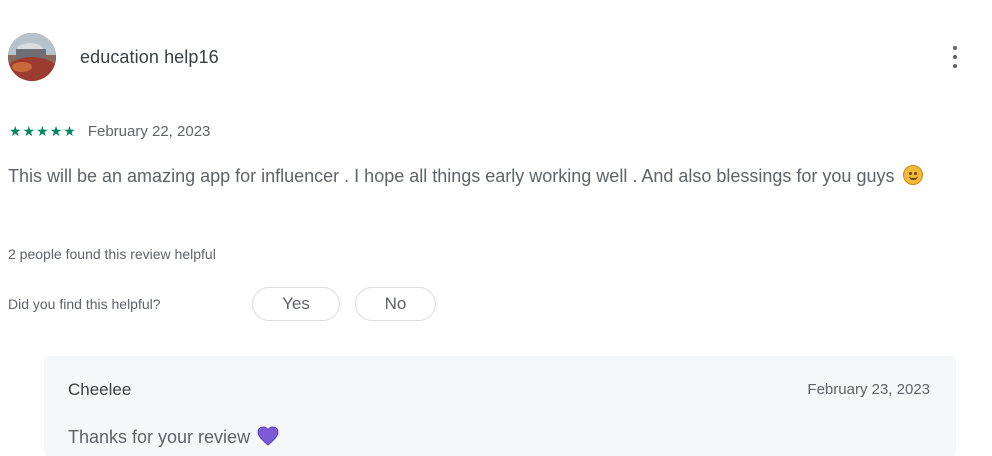 This screenshot has height=456, width=992. I want to click on review-meta: ★ ★ ★ ★ ★ February 22, 2023, so click(109, 131).